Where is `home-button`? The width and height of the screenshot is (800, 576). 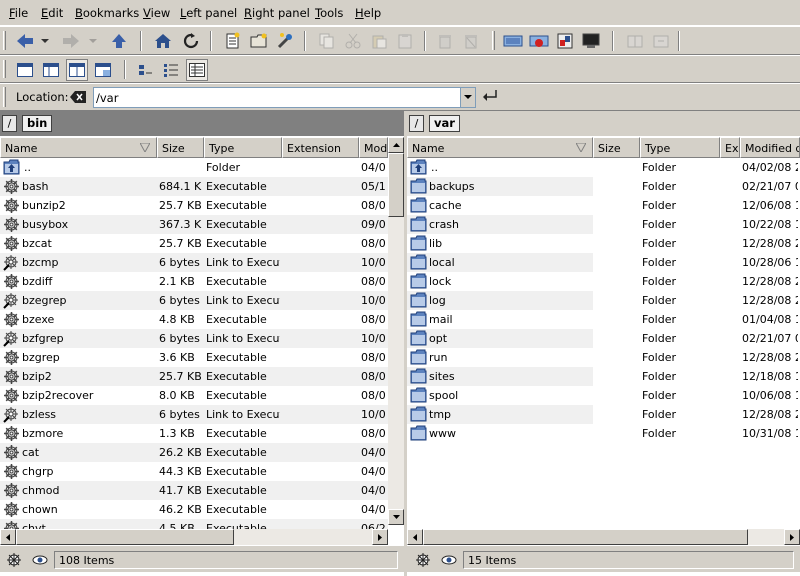
home-button is located at coordinates (163, 41).